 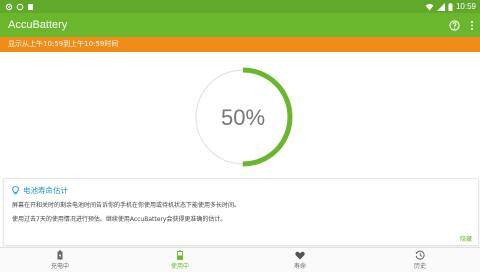 I want to click on battery-discharging-icon, so click(x=180, y=255).